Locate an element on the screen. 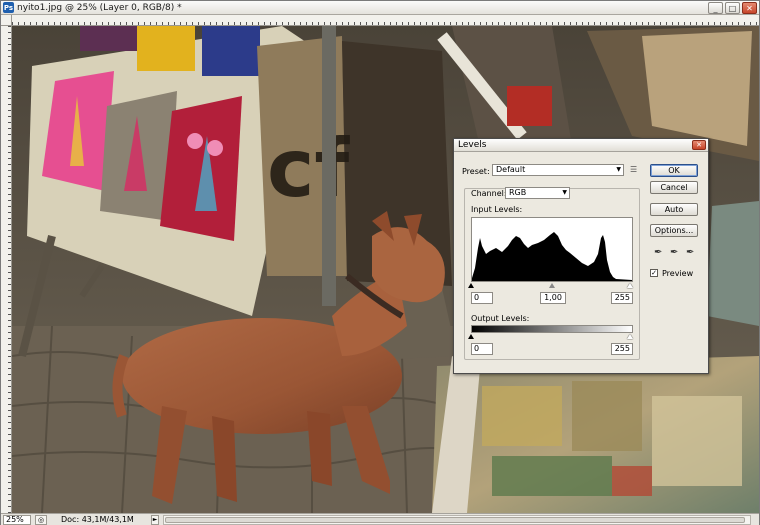 The height and width of the screenshot is (525, 760). input-black-field: 0 is located at coordinates (482, 298).